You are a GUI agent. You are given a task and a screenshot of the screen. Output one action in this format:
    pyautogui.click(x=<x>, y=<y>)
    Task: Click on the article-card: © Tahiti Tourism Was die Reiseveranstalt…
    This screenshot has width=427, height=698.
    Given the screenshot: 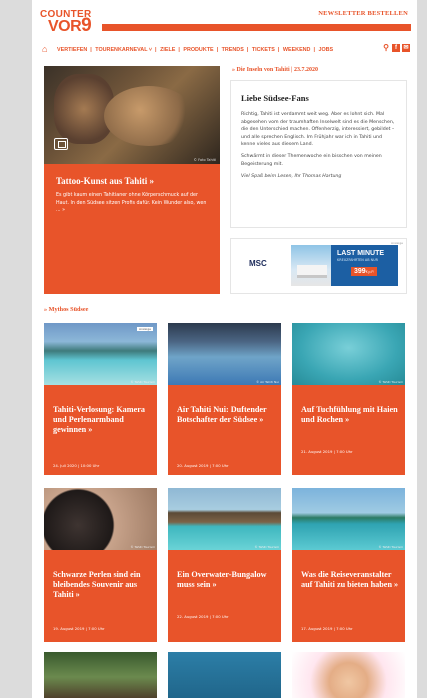 What is the action you would take?
    pyautogui.click(x=348, y=565)
    